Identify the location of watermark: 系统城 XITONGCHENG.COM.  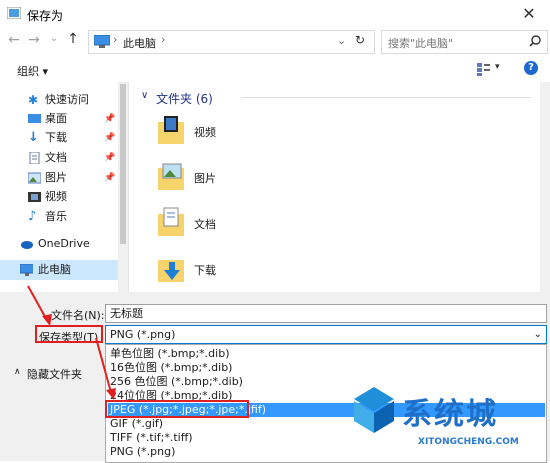
(447, 422).